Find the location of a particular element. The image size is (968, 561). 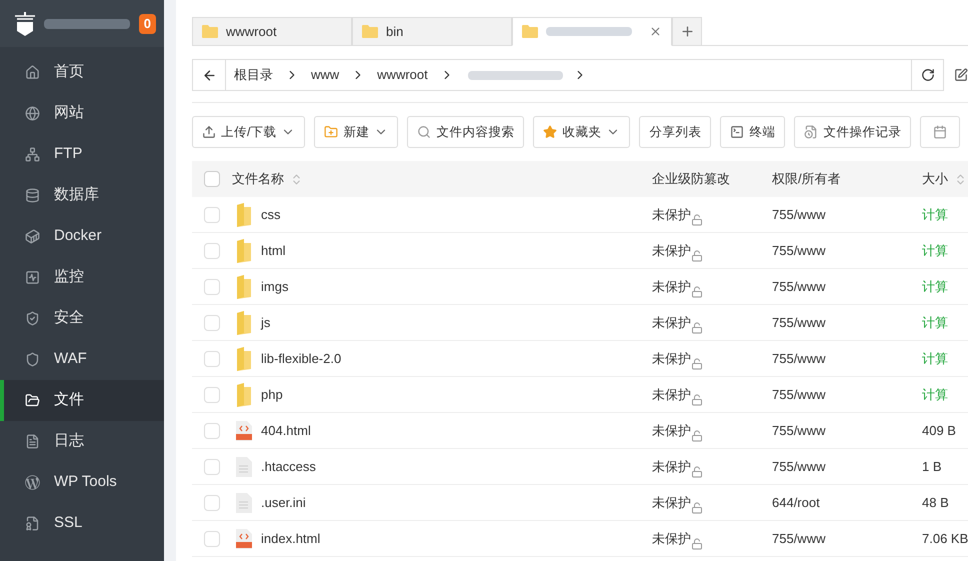

toolbar-button is located at coordinates (940, 132).